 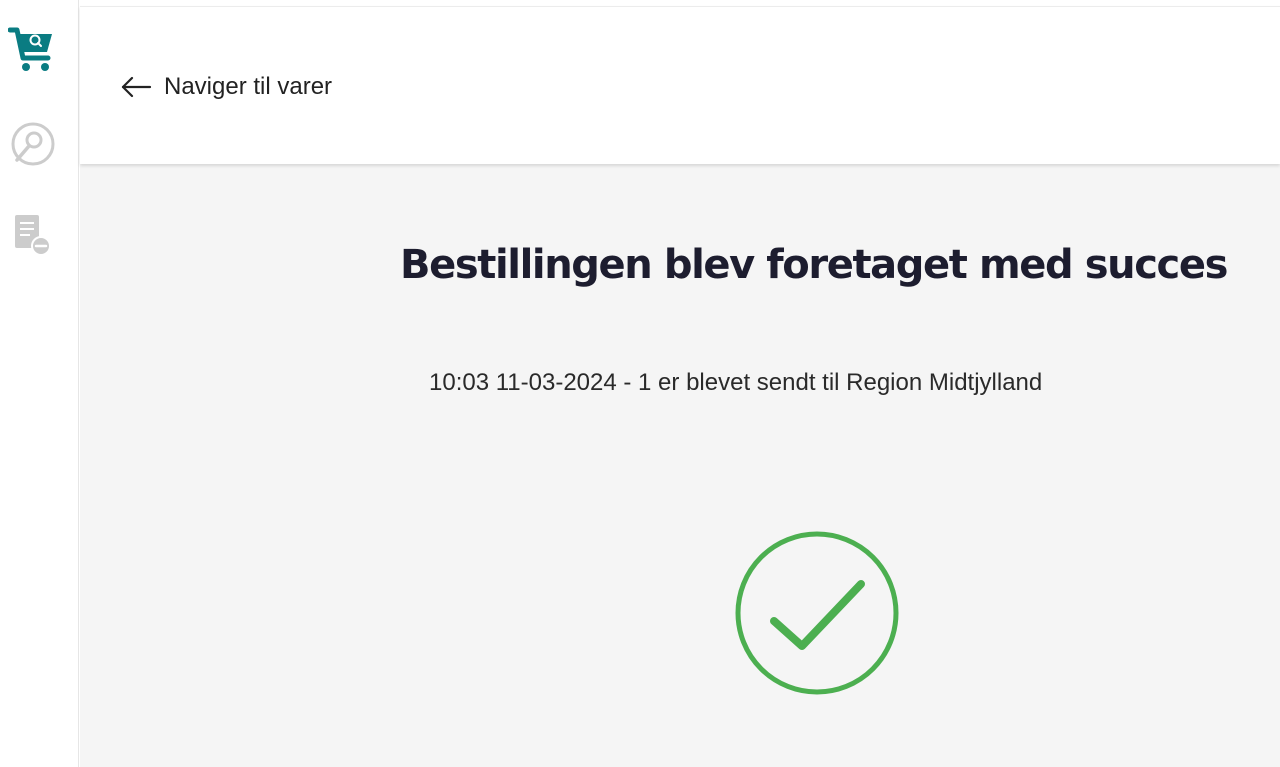 I want to click on sidebar-item-search, so click(x=32, y=144).